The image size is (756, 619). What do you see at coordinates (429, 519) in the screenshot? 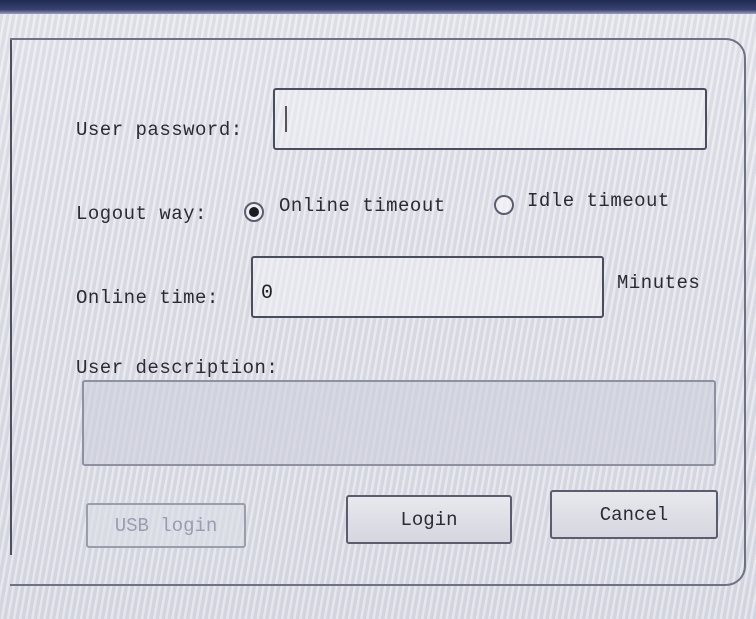
I see `login-button: Login` at bounding box center [429, 519].